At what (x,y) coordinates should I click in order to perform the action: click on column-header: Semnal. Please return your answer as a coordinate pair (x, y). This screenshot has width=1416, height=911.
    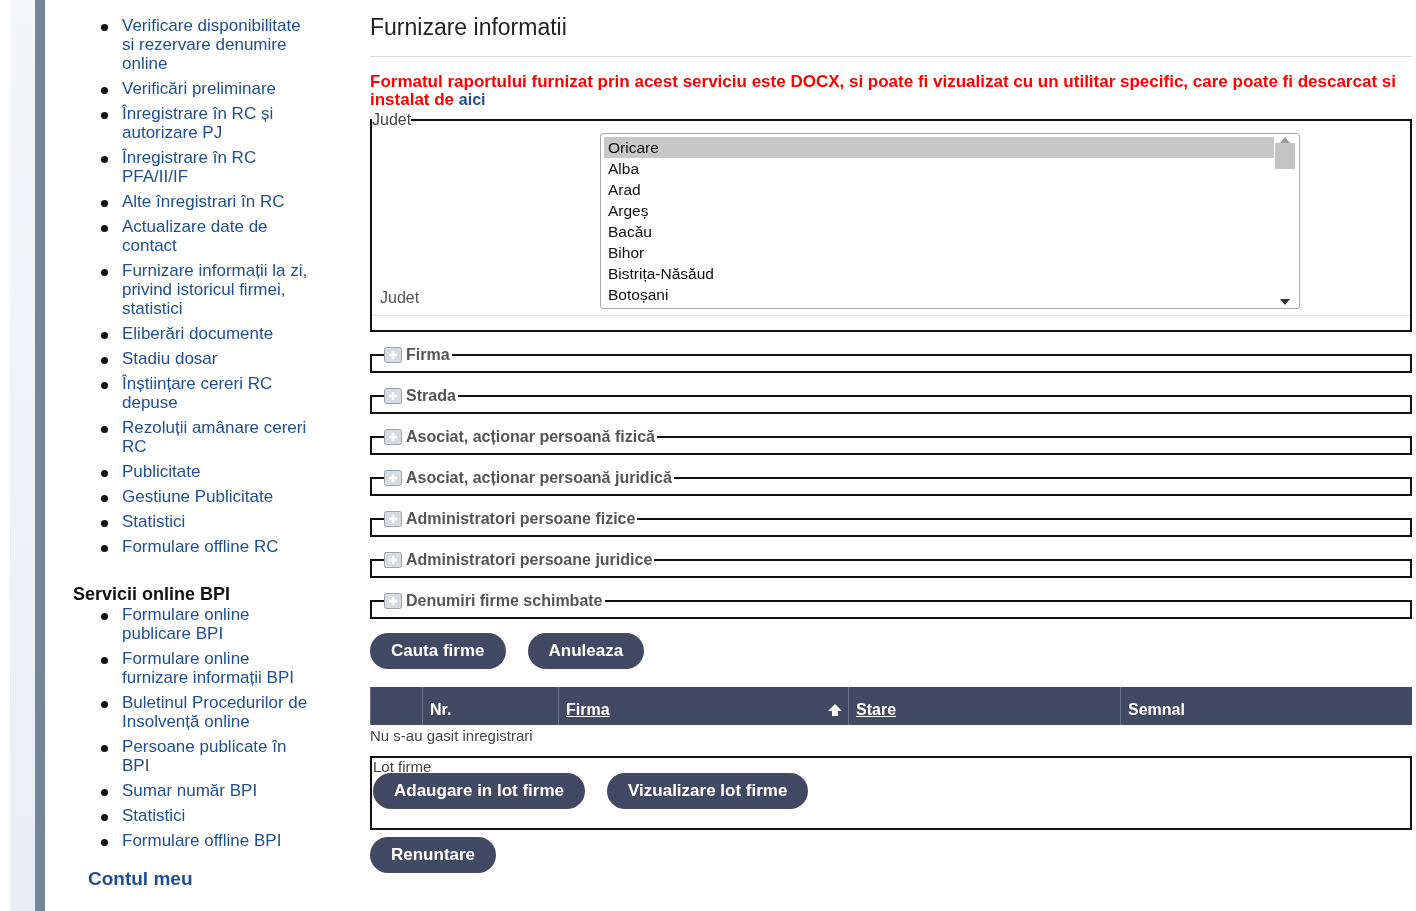
    Looking at the image, I should click on (1266, 706).